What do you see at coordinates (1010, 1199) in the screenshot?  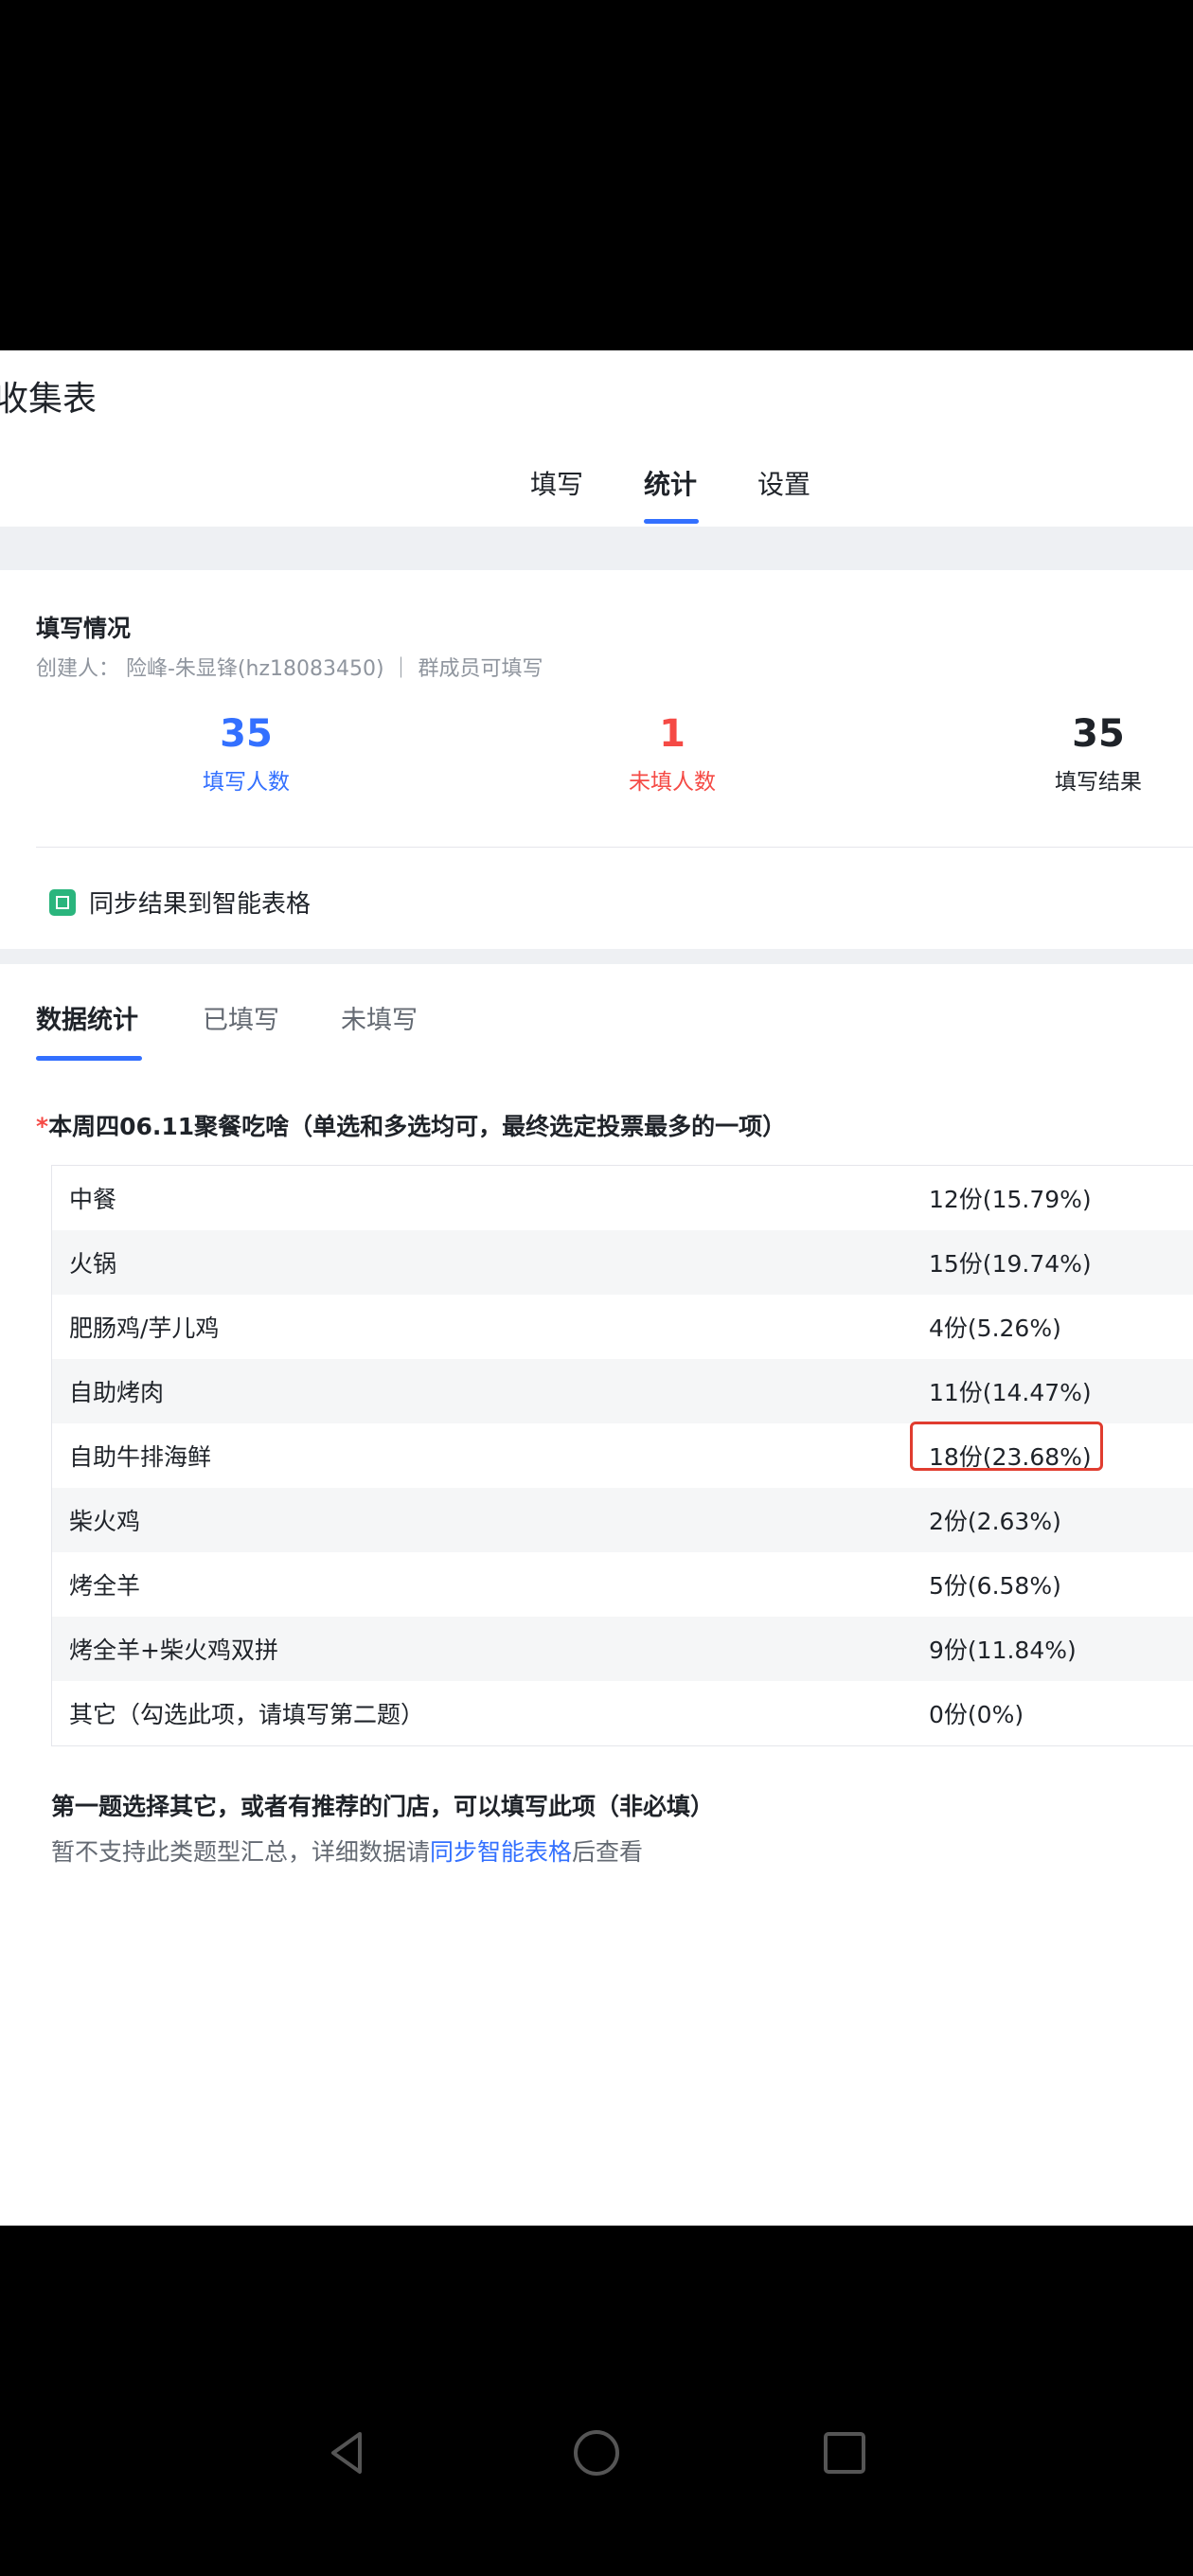 I see `option-result: 12份(15.79%)` at bounding box center [1010, 1199].